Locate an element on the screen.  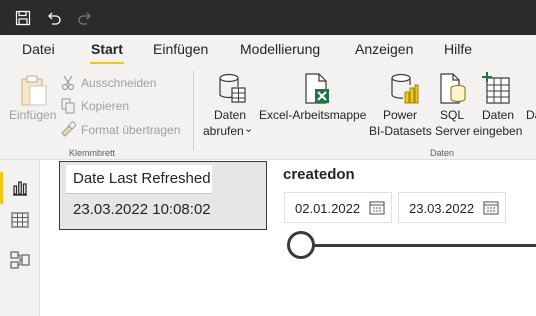
tab-anzeigen: Anzeigen is located at coordinates (384, 49).